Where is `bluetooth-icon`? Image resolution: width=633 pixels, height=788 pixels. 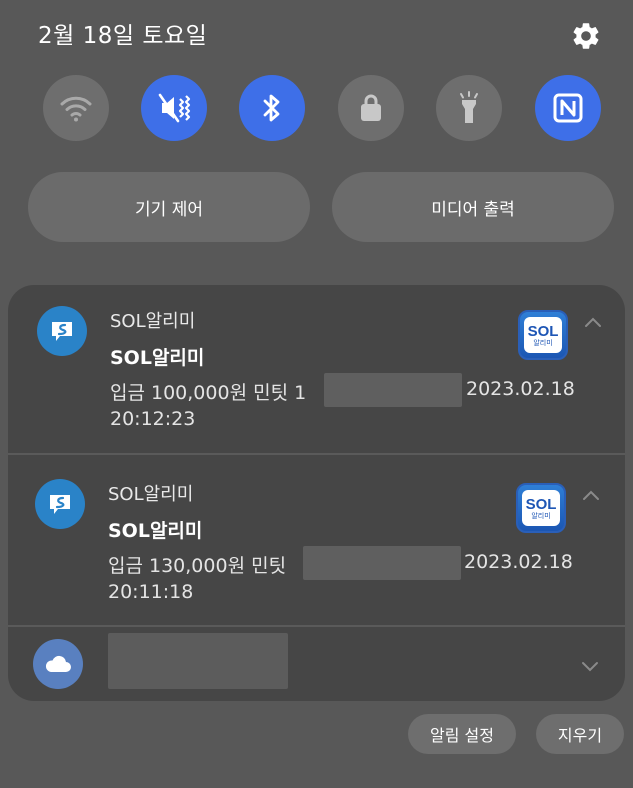 bluetooth-icon is located at coordinates (271, 108).